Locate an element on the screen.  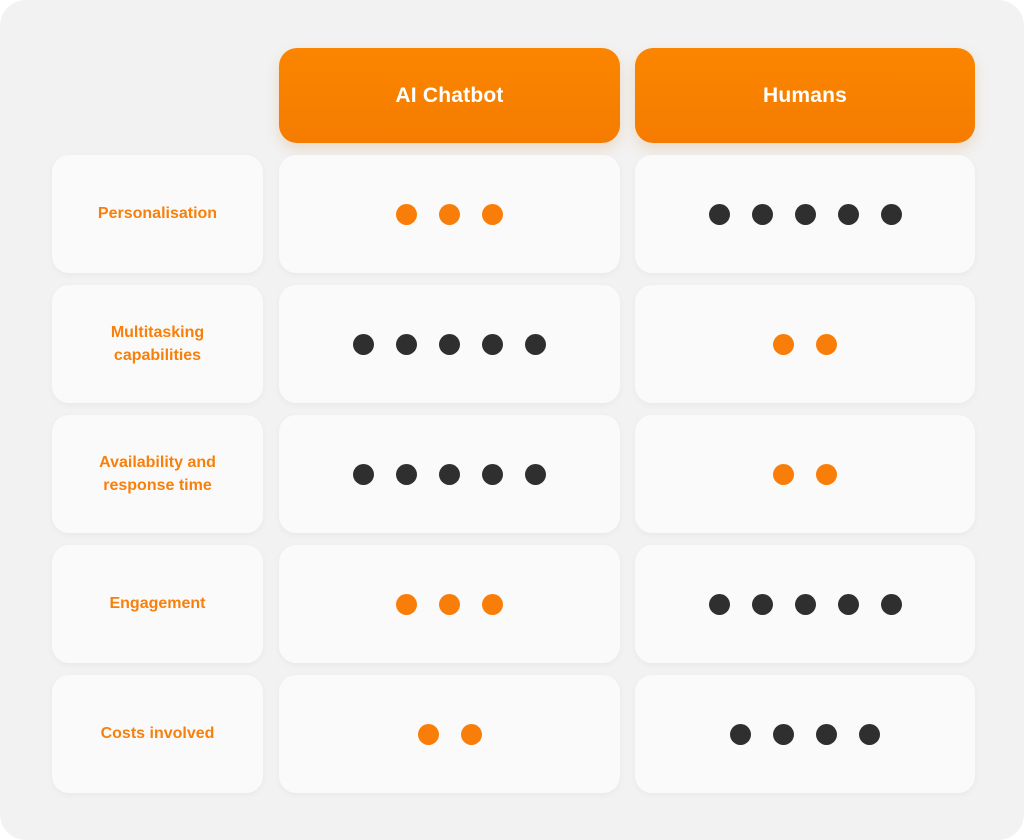
column-header-humans-label: Humans is located at coordinates (805, 95).